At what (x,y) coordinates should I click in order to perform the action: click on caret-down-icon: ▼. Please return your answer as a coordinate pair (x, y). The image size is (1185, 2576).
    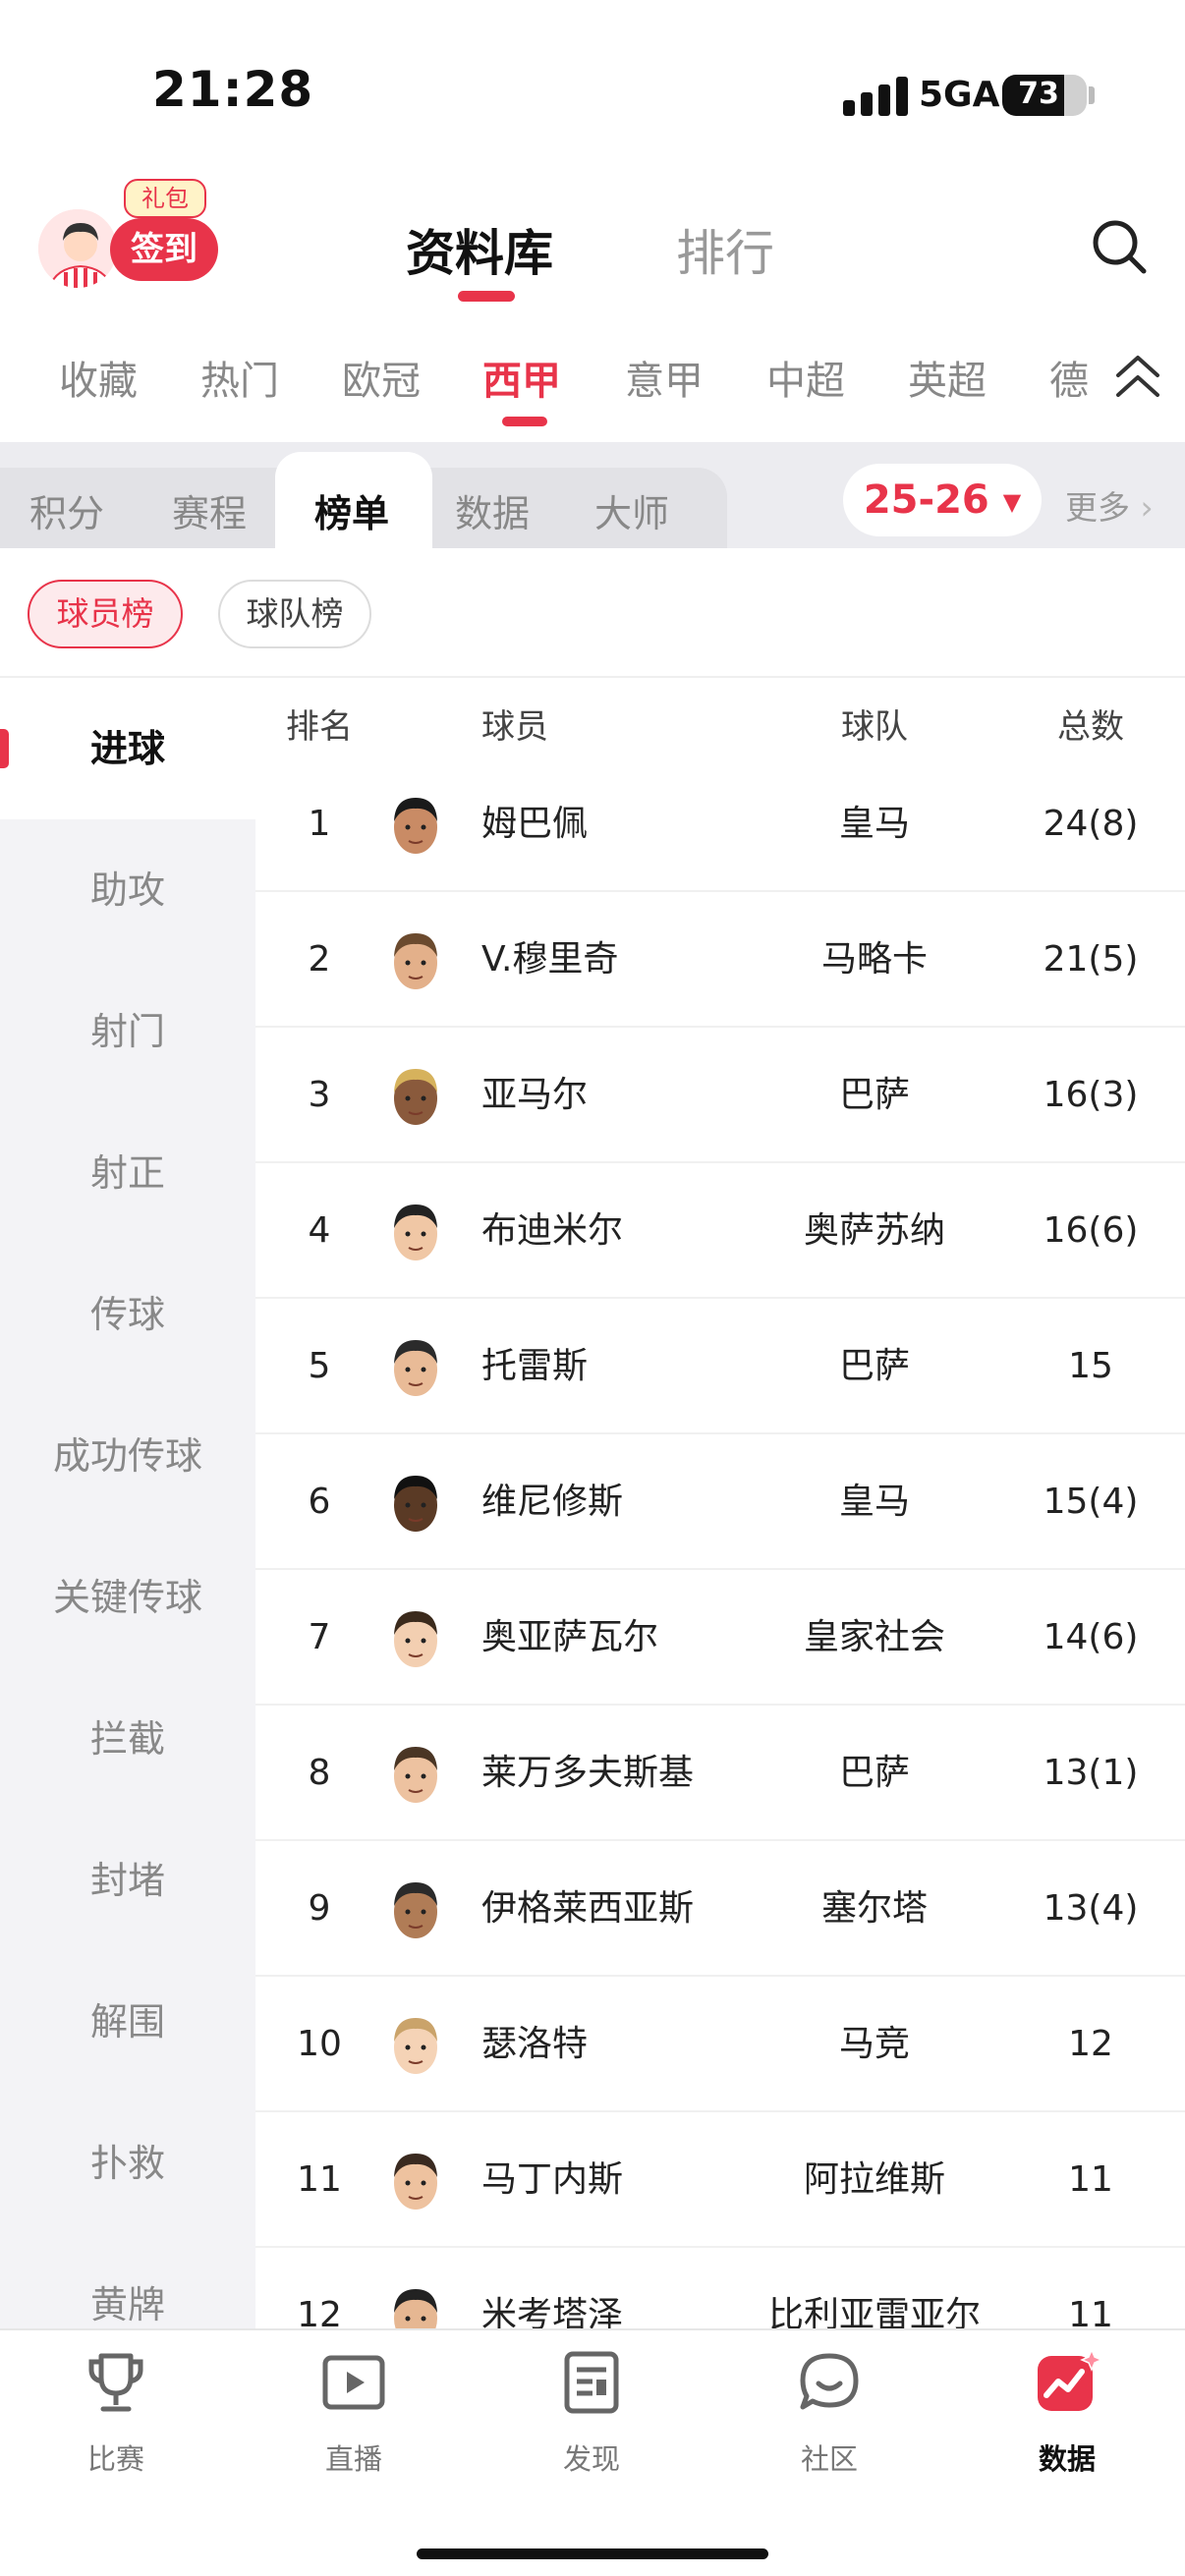
    Looking at the image, I should click on (1012, 502).